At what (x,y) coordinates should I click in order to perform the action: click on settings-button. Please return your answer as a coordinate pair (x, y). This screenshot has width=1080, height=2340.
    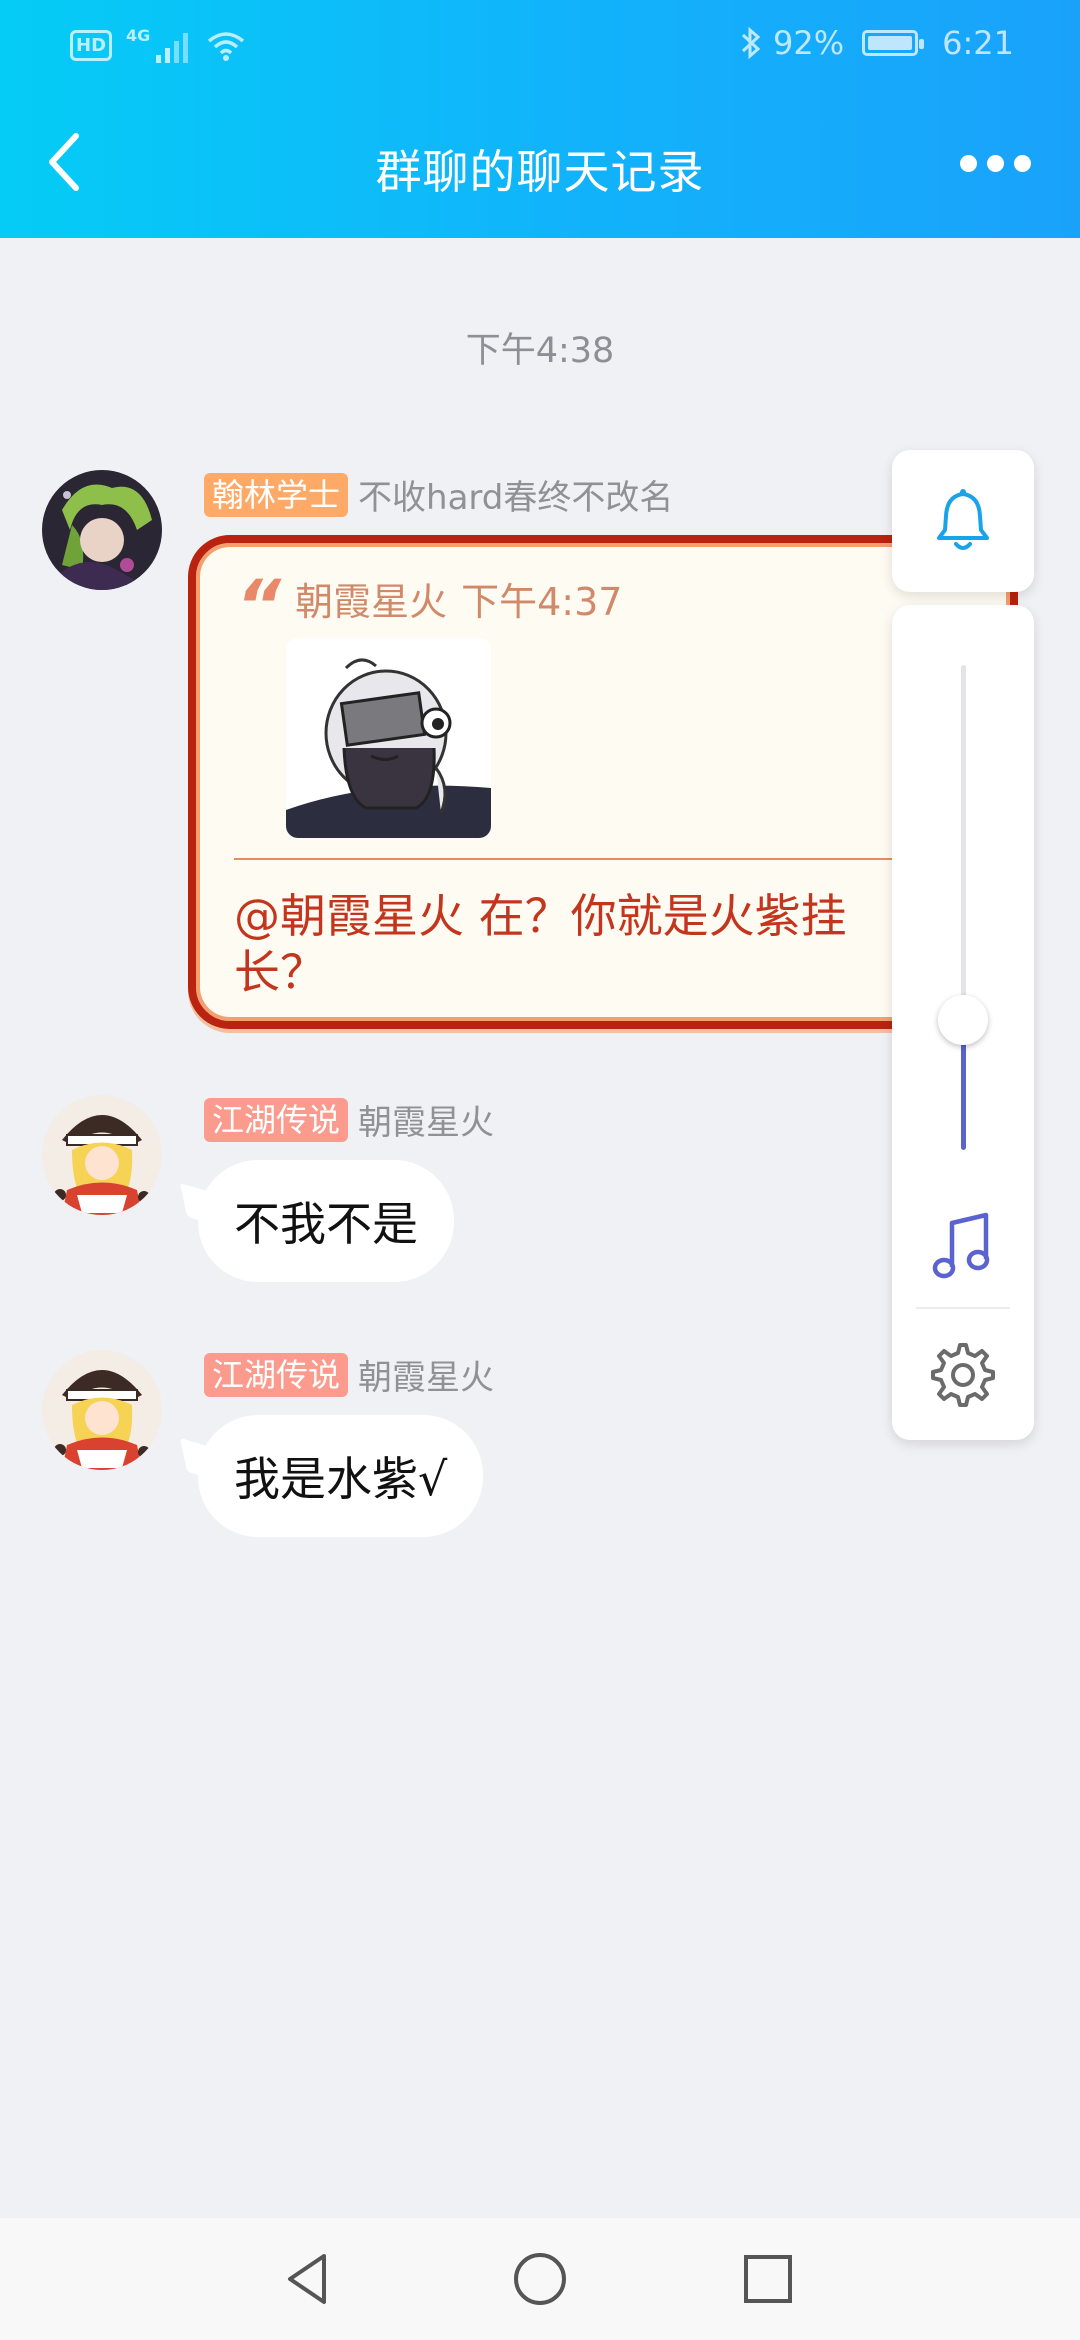
    Looking at the image, I should click on (963, 1375).